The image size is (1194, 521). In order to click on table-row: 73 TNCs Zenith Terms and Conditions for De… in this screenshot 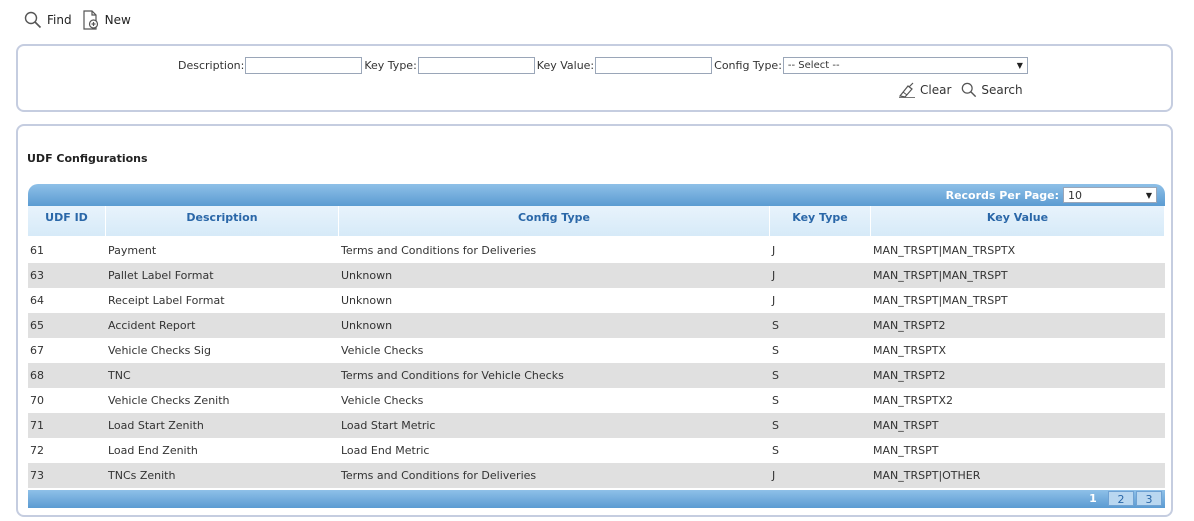, I will do `click(596, 475)`.